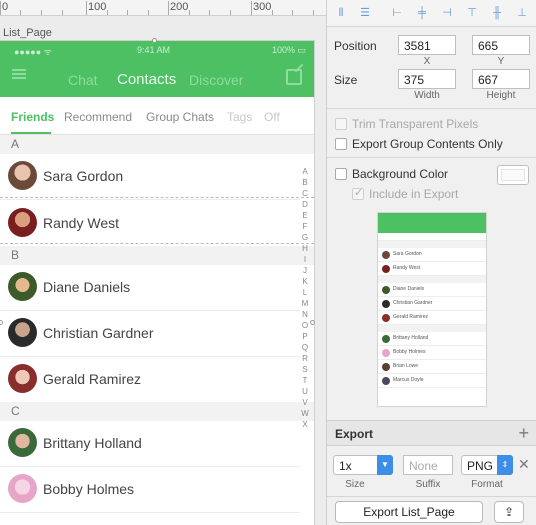 The height and width of the screenshot is (525, 536). Describe the element at coordinates (305, 237) in the screenshot. I see `index-letter: G` at that location.